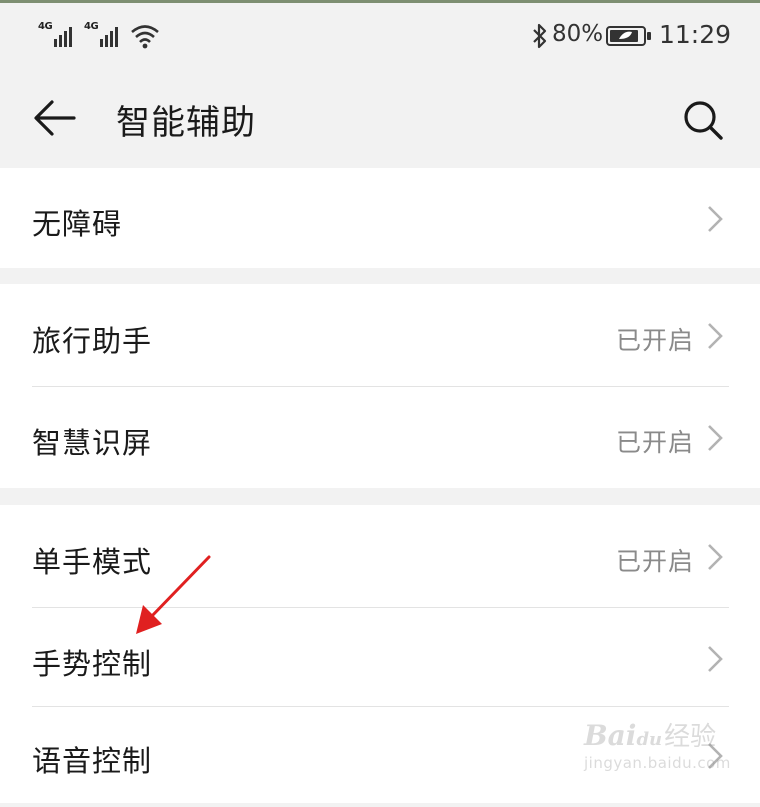 The image size is (760, 807). I want to click on watermark-brand: Bai, so click(610, 735).